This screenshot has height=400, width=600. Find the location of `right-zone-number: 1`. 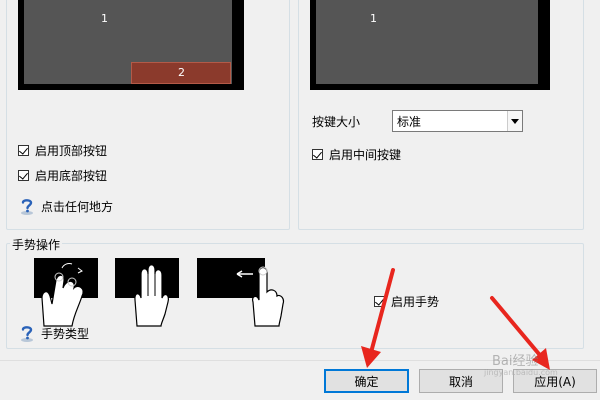

right-zone-number: 1 is located at coordinates (373, 18).